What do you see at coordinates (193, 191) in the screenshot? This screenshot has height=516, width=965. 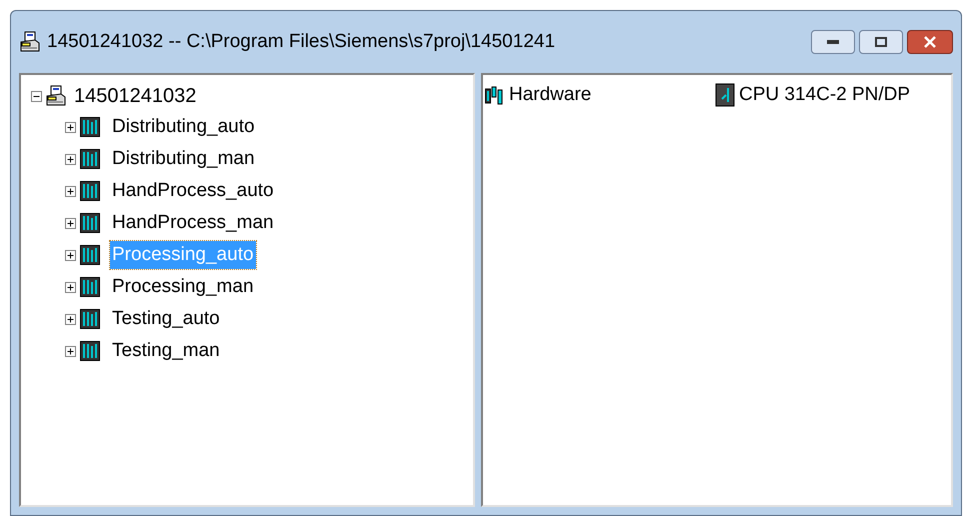 I see `tree-item: HandProcess_auto` at bounding box center [193, 191].